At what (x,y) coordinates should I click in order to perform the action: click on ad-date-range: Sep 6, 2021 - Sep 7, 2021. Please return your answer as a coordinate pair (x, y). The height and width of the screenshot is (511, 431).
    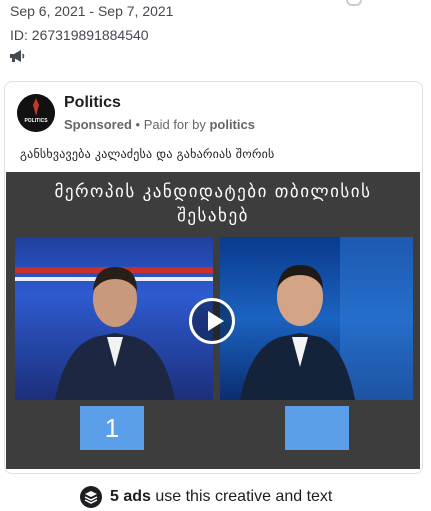
    Looking at the image, I should click on (92, 11).